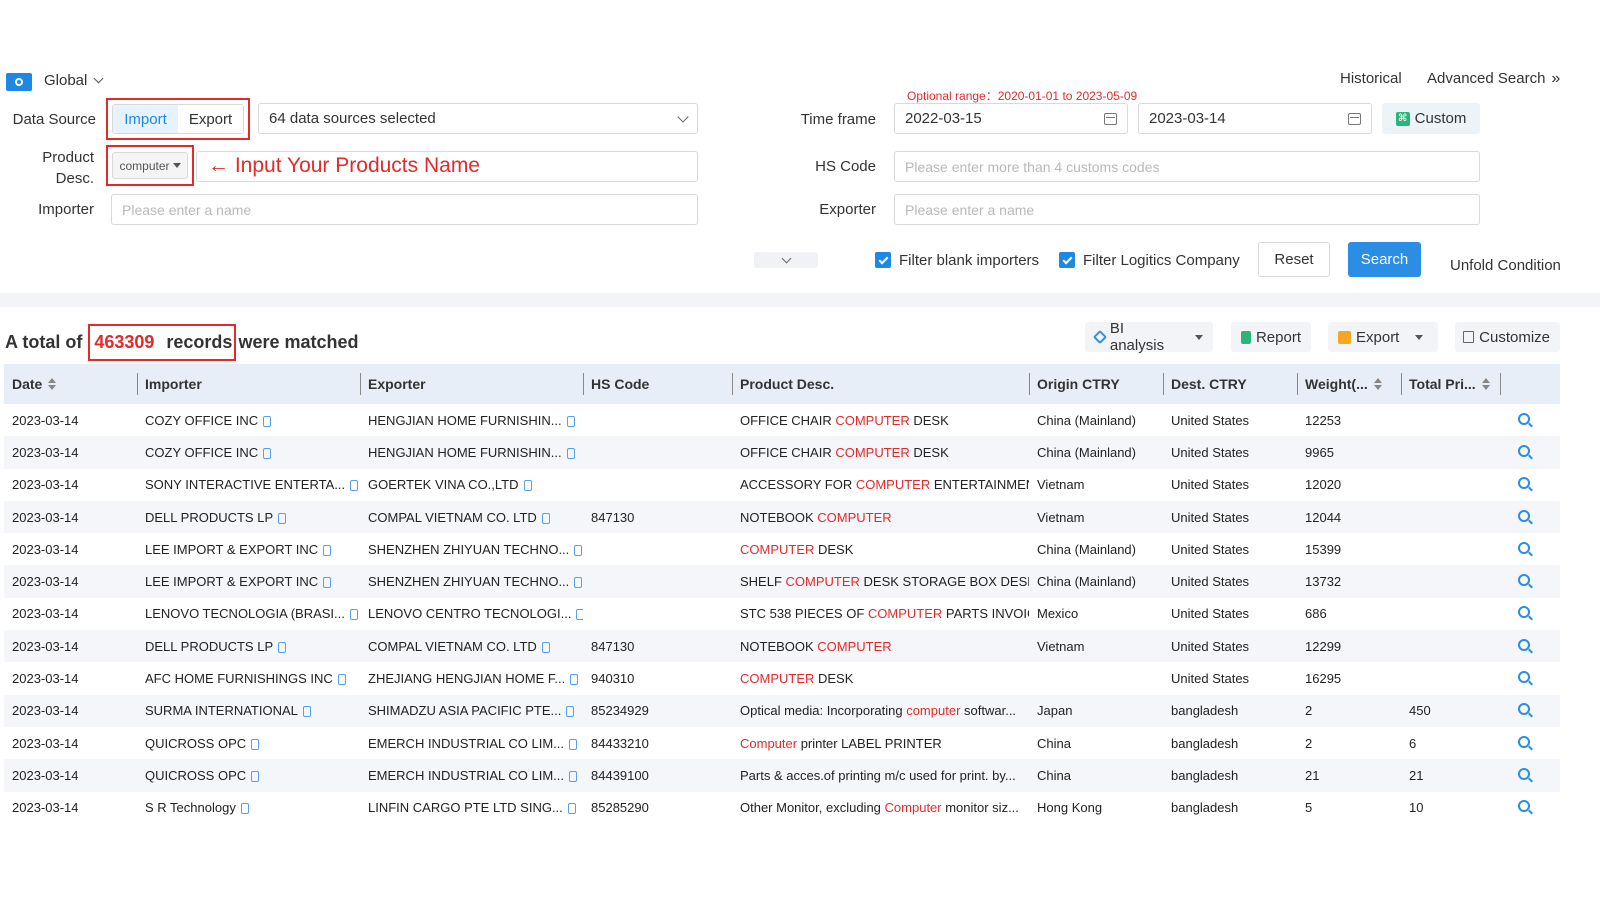 This screenshot has width=1600, height=900. I want to click on cell-importer: S R Technology, so click(248, 807).